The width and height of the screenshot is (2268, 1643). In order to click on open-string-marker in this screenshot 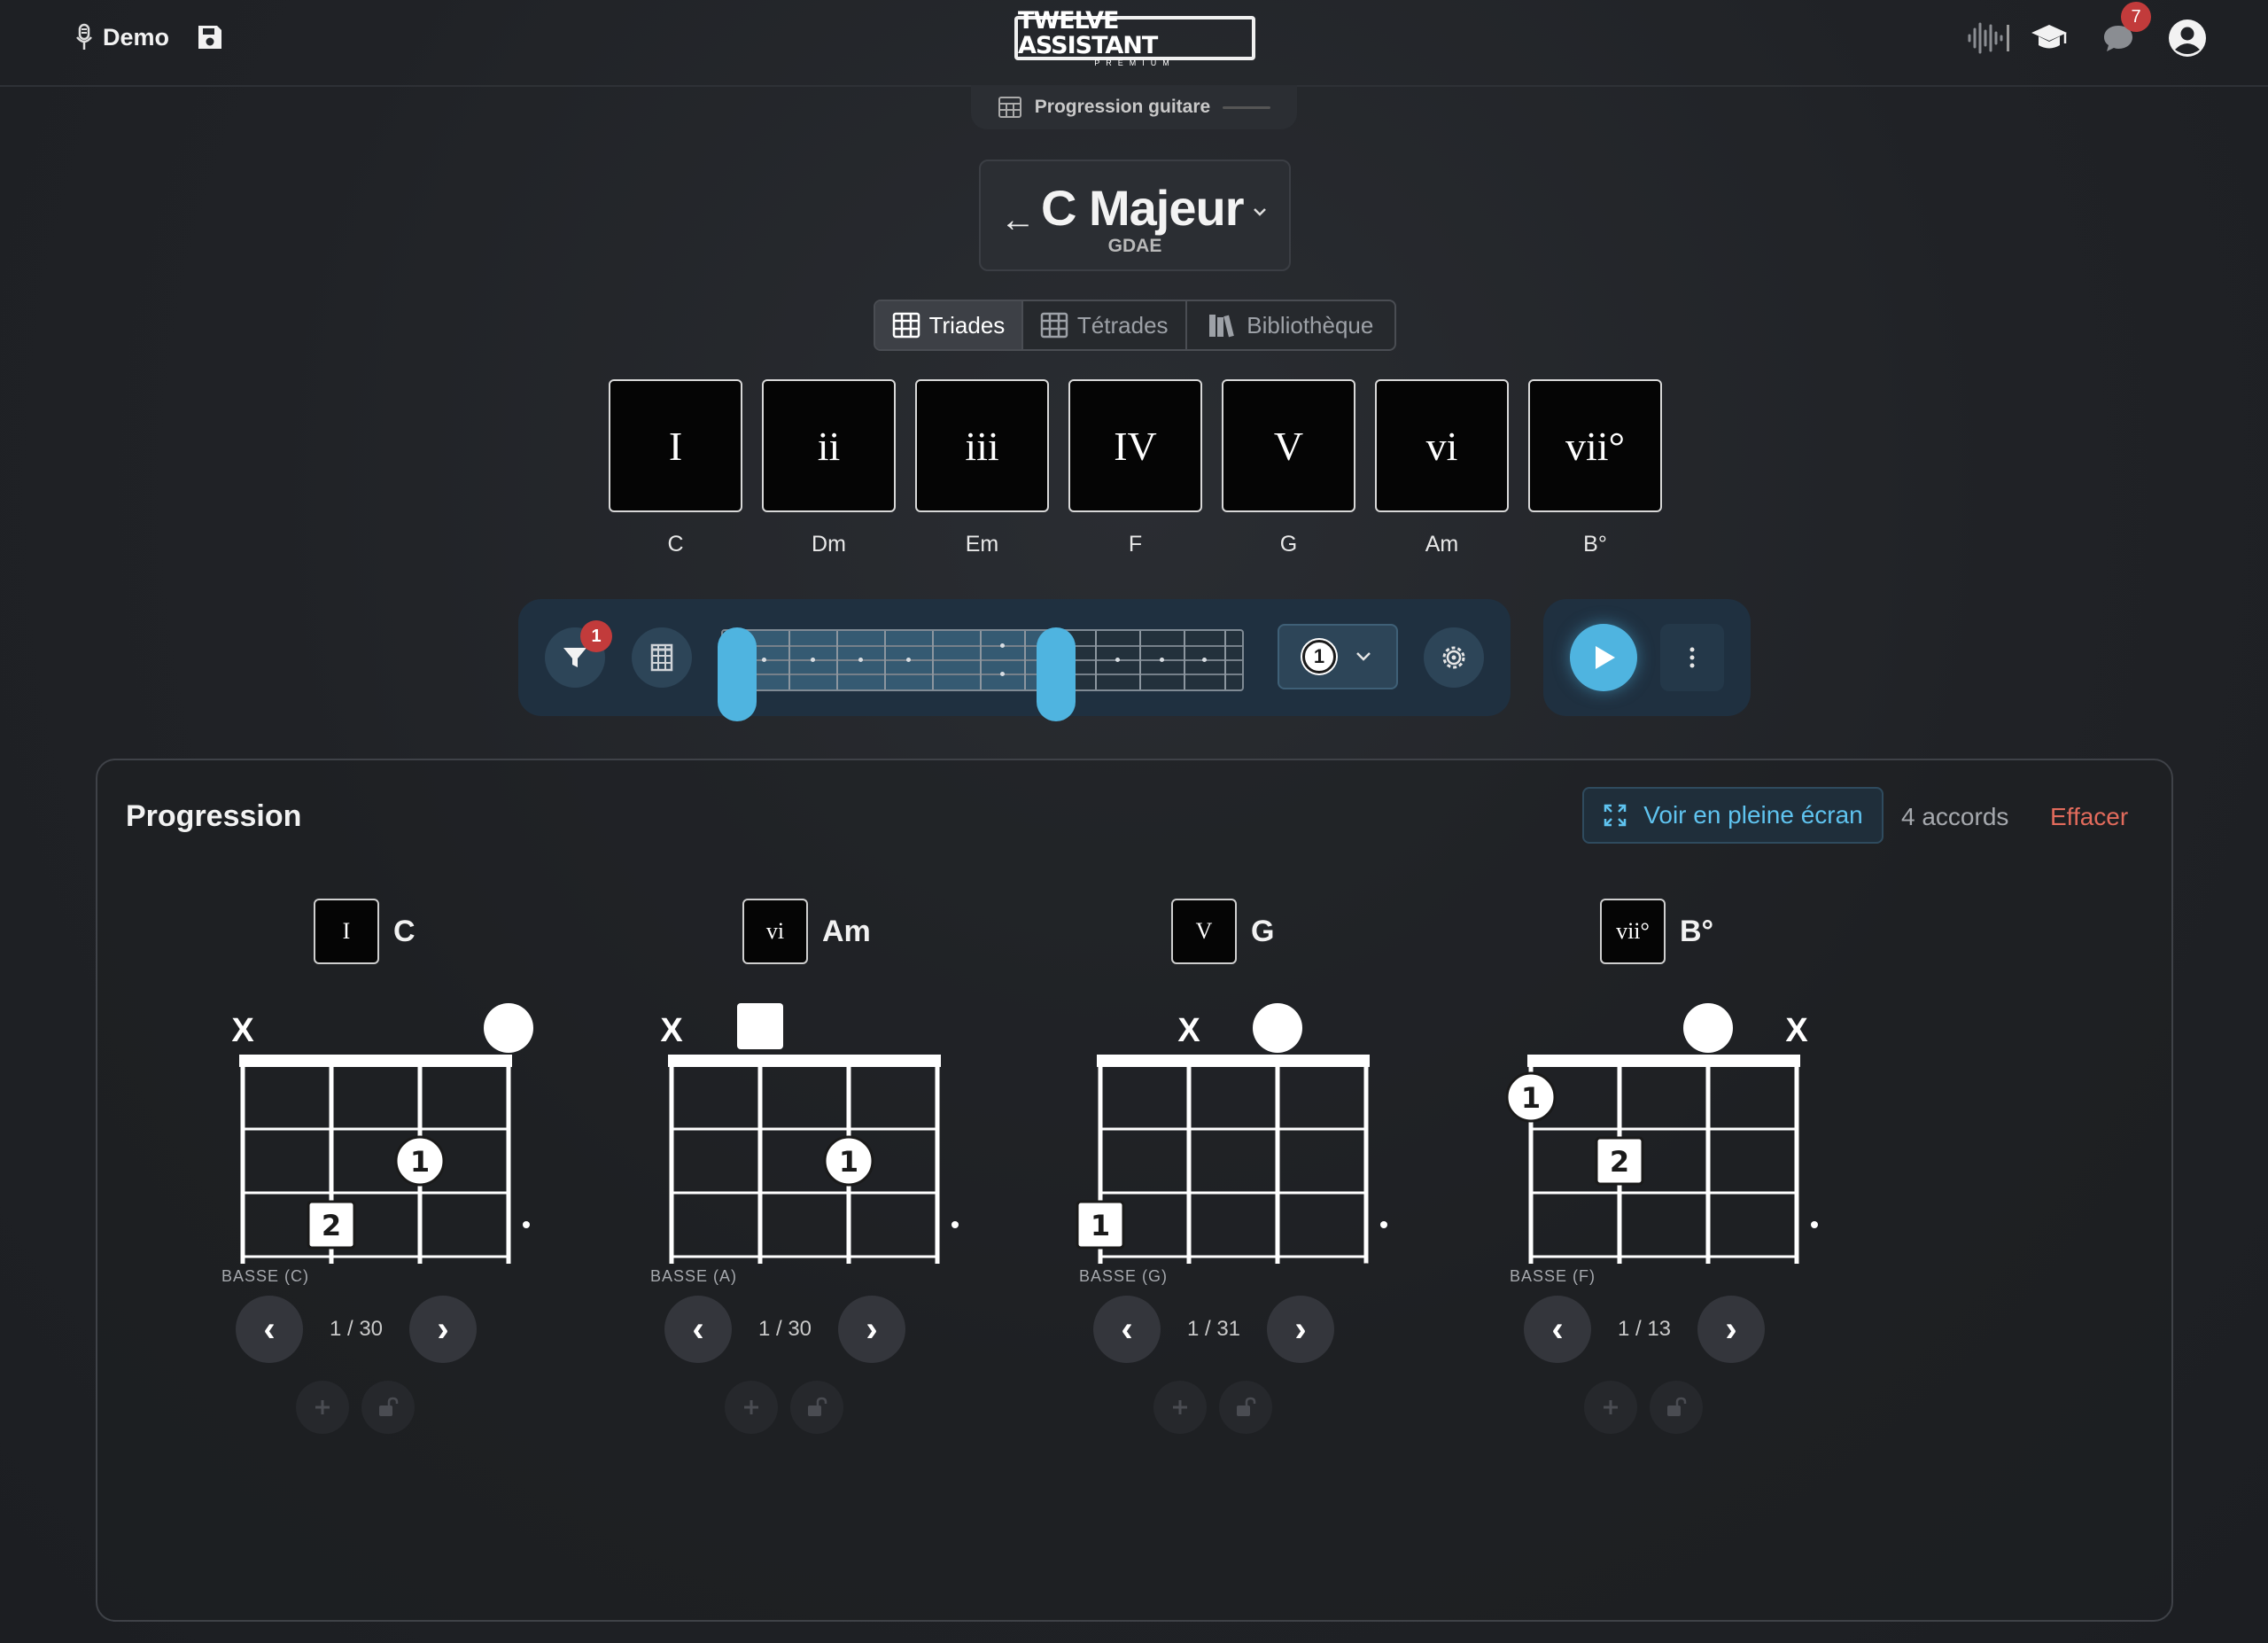, I will do `click(1708, 1028)`.